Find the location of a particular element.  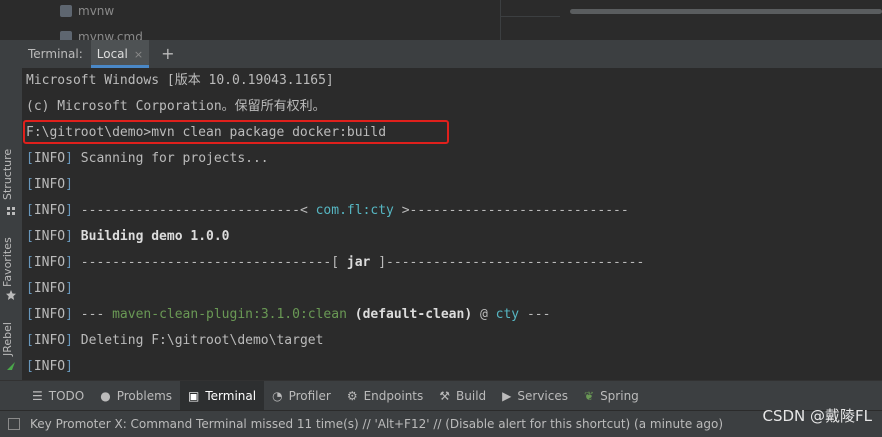

left-tool-strip: Structure Favorites JRebel is located at coordinates (11, 210).